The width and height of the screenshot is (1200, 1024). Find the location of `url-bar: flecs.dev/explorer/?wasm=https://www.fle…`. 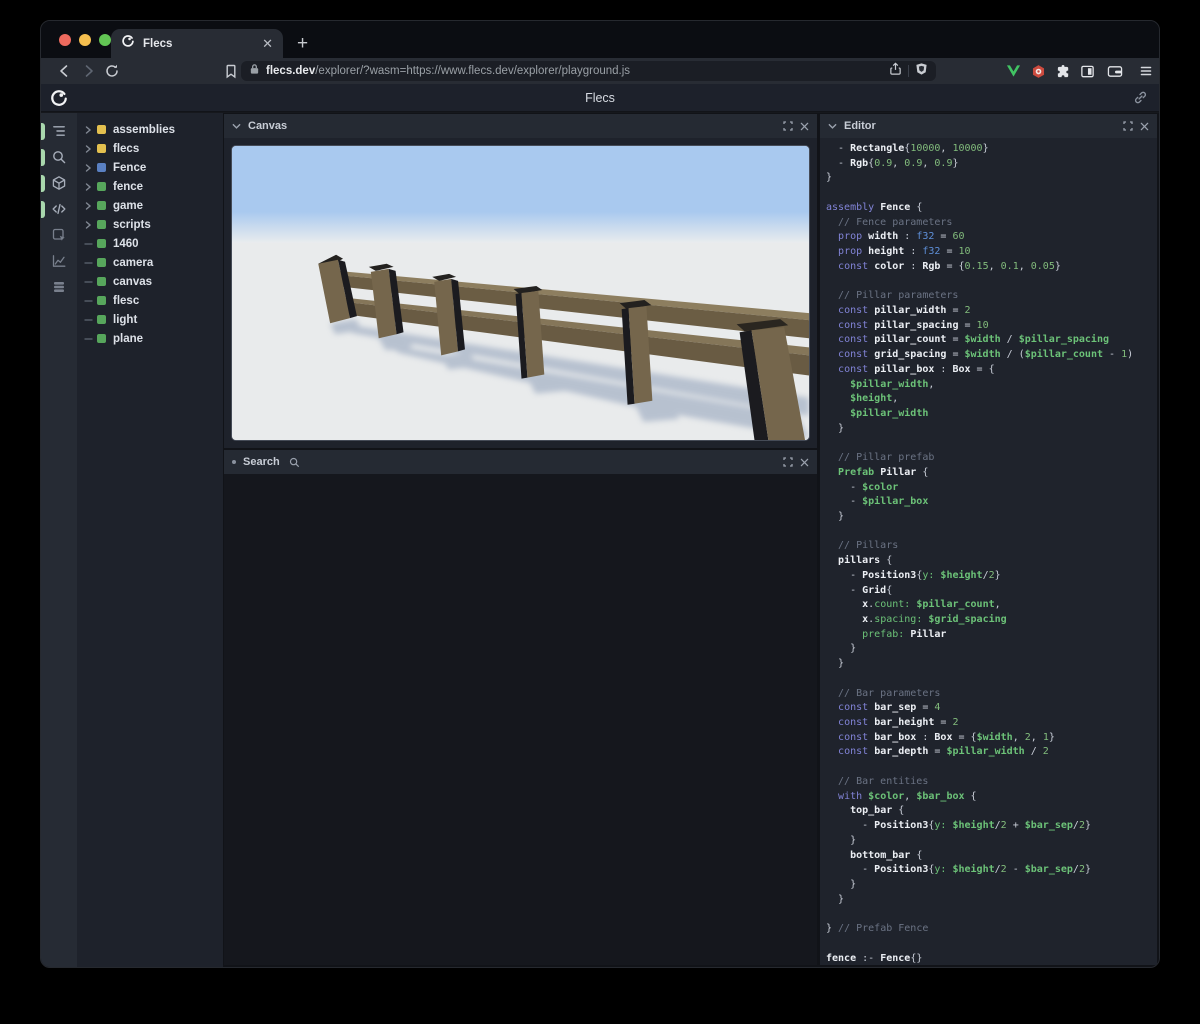

url-bar: flecs.dev/explorer/?wasm=https://www.fle… is located at coordinates (588, 71).